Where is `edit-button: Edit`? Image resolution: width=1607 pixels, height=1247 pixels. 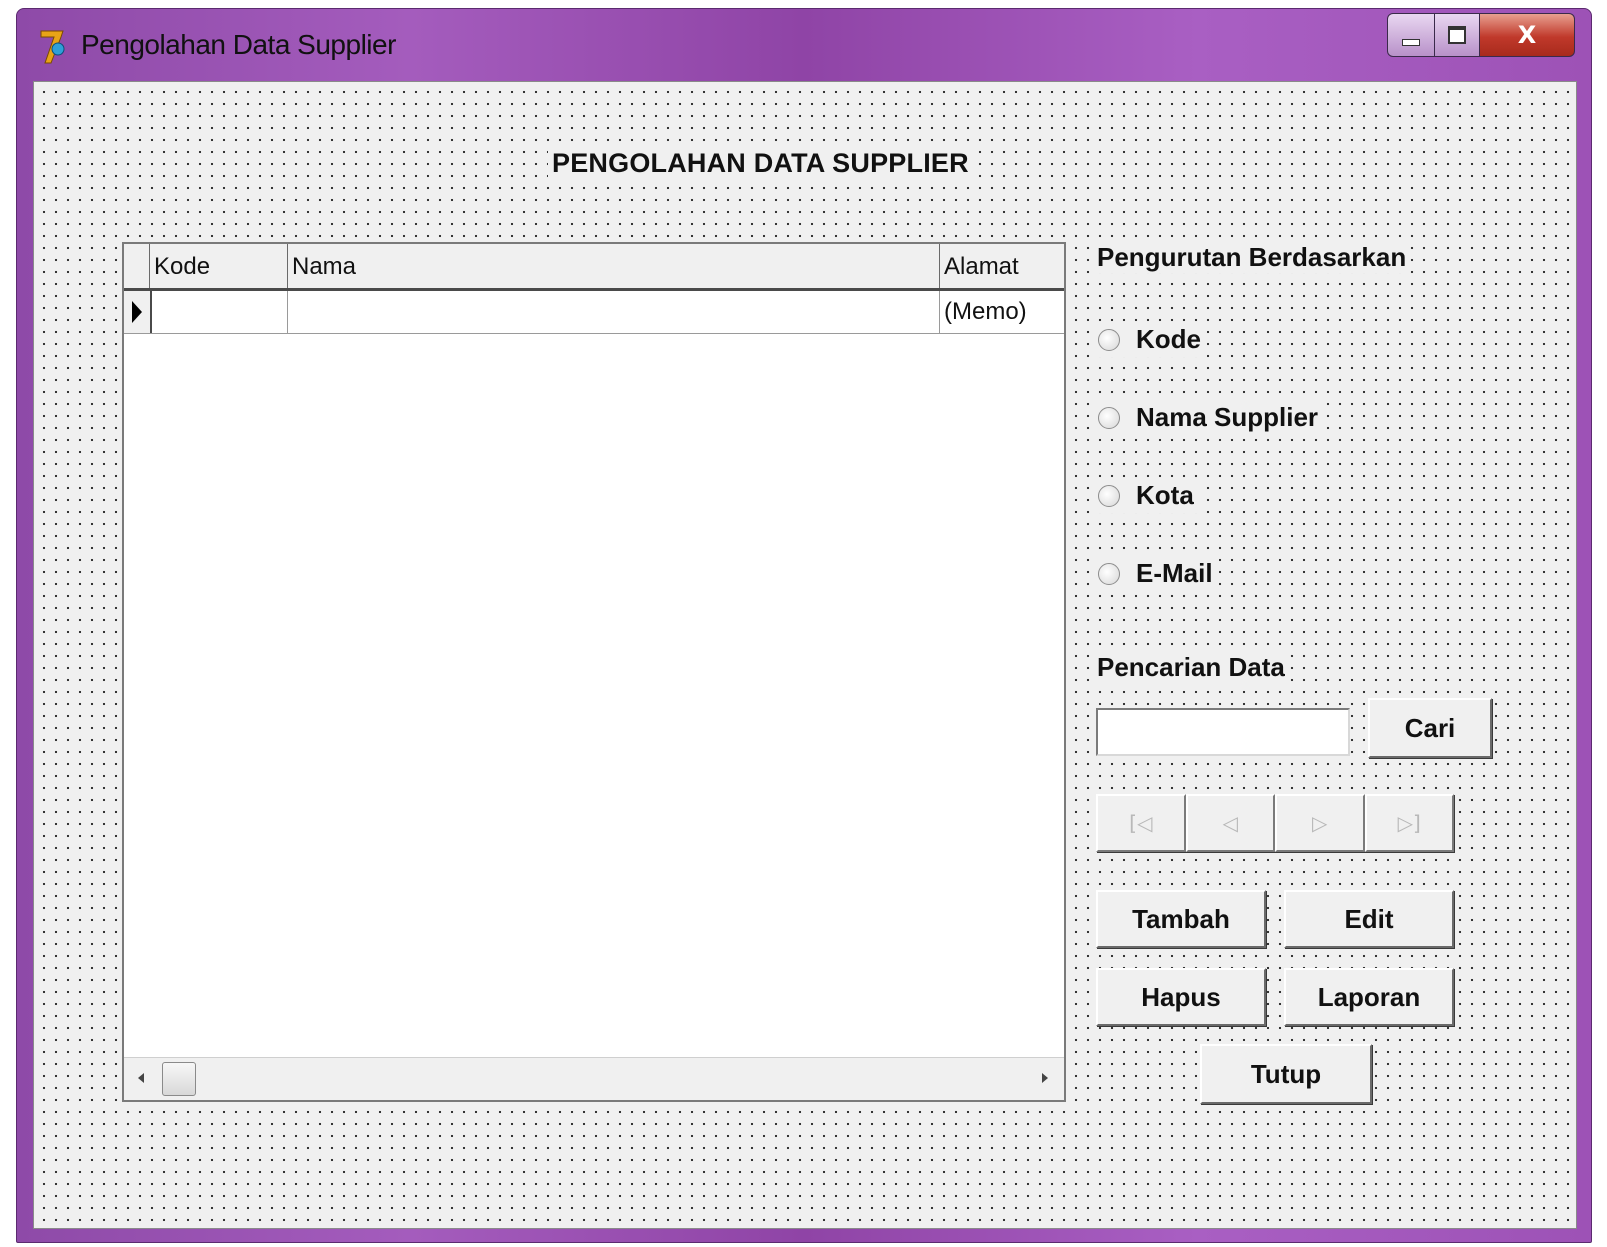
edit-button: Edit is located at coordinates (1369, 919).